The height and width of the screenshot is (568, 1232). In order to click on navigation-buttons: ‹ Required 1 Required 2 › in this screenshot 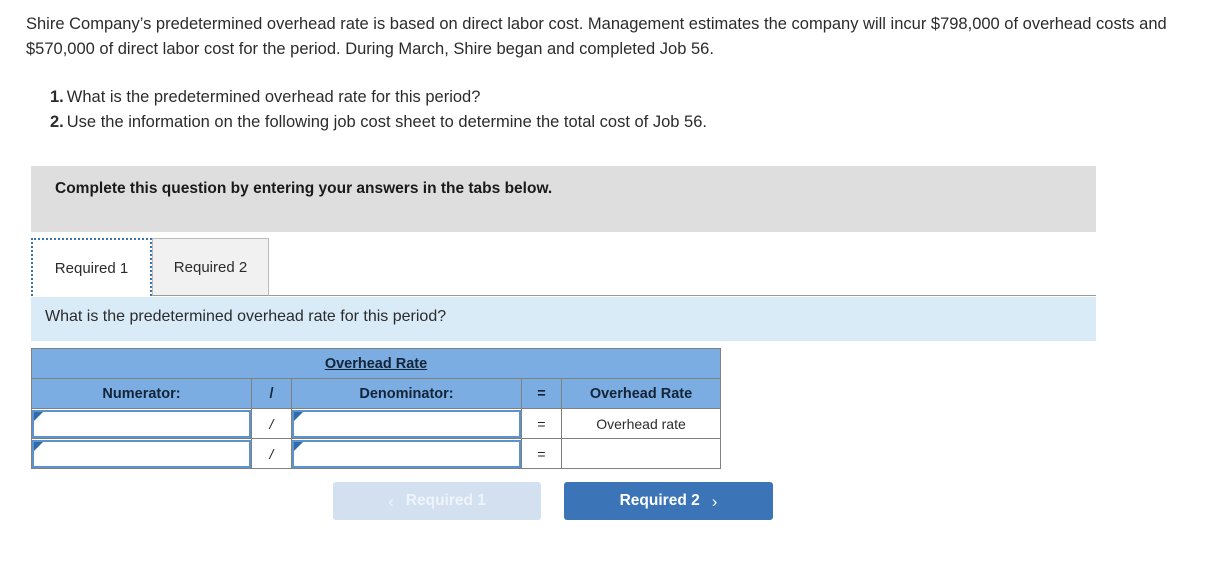, I will do `click(553, 501)`.